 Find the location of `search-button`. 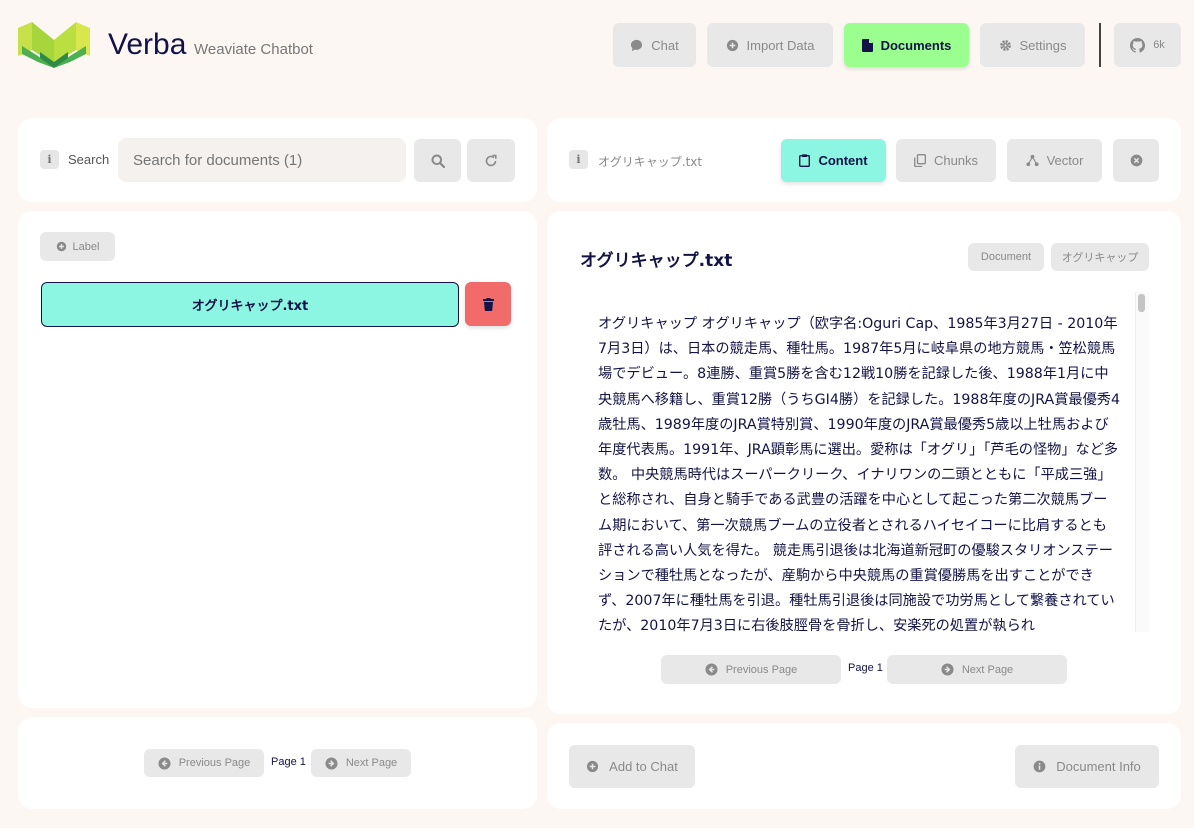

search-button is located at coordinates (437, 160).